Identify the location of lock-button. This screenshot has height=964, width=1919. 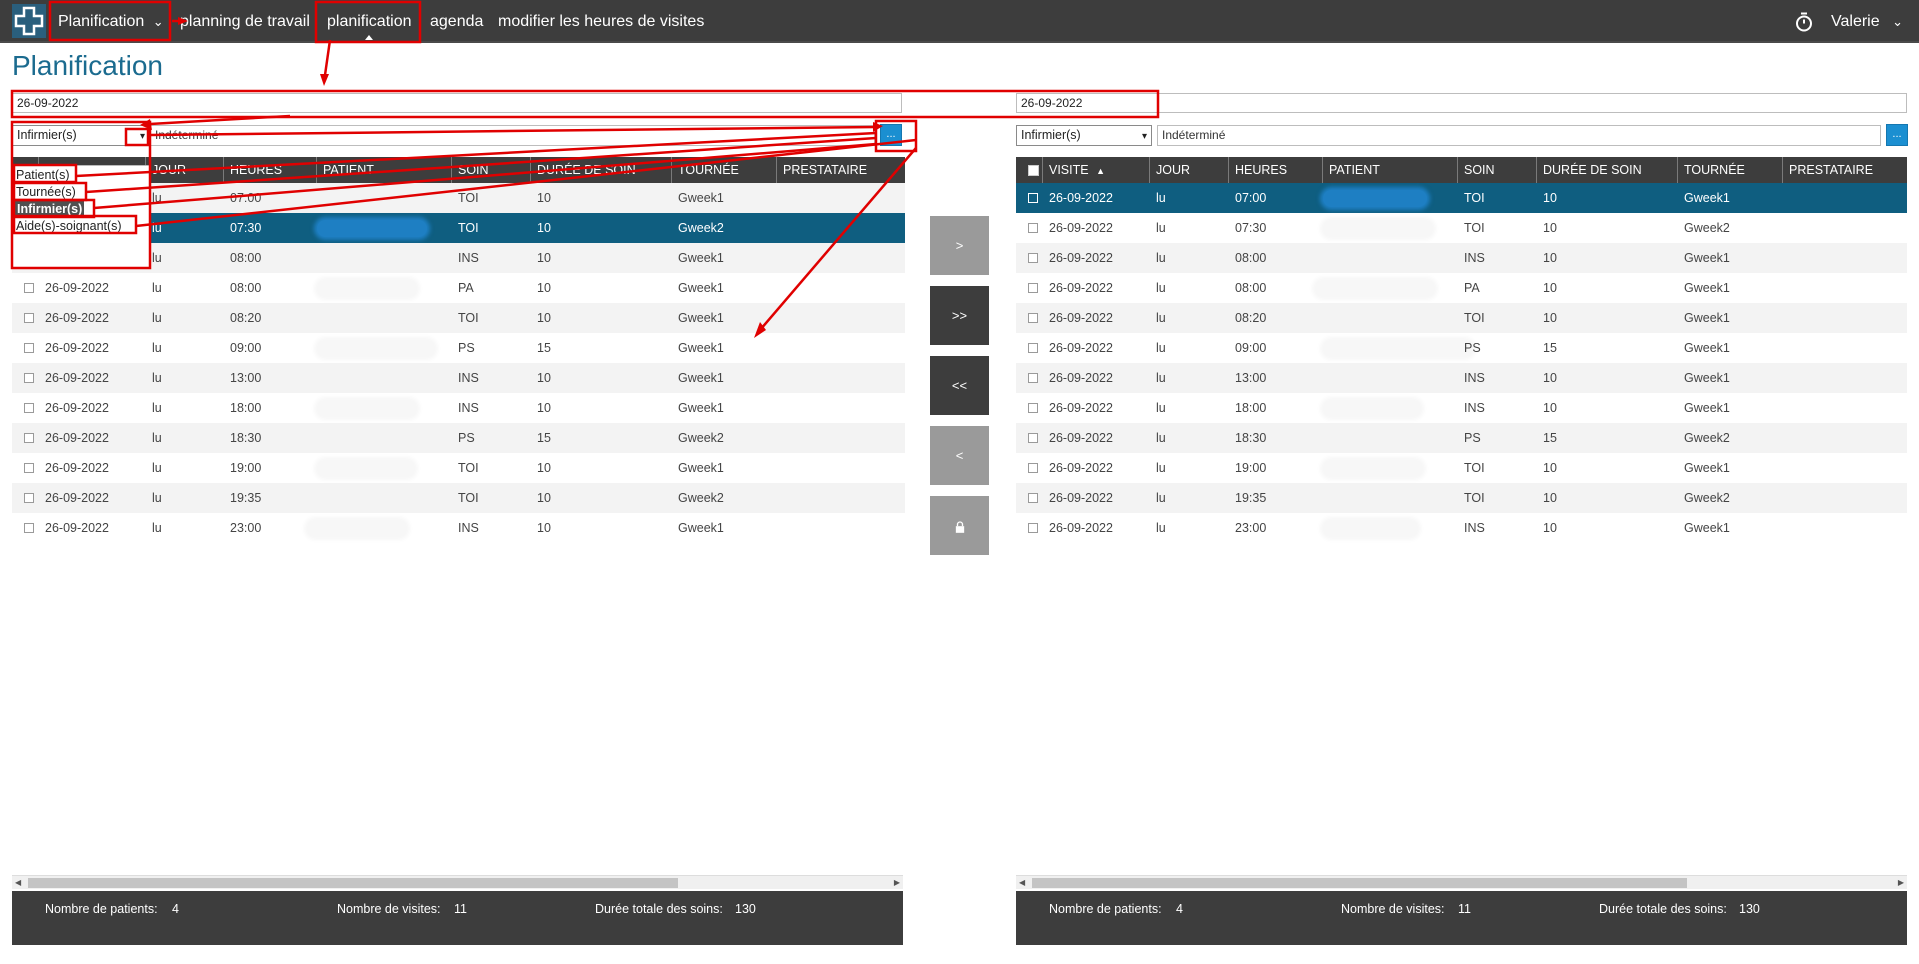
(959, 525).